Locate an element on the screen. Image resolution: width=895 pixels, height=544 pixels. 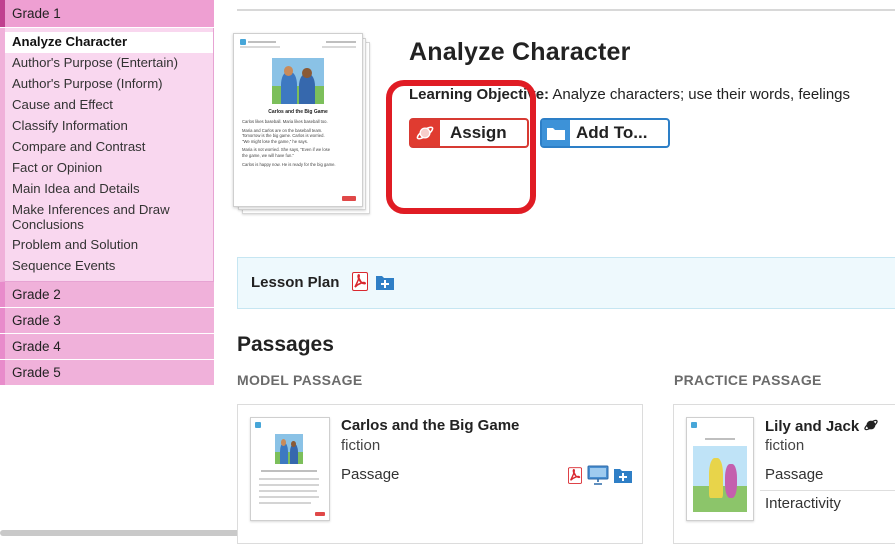
passages-heading: Passages is located at coordinates (285, 344).